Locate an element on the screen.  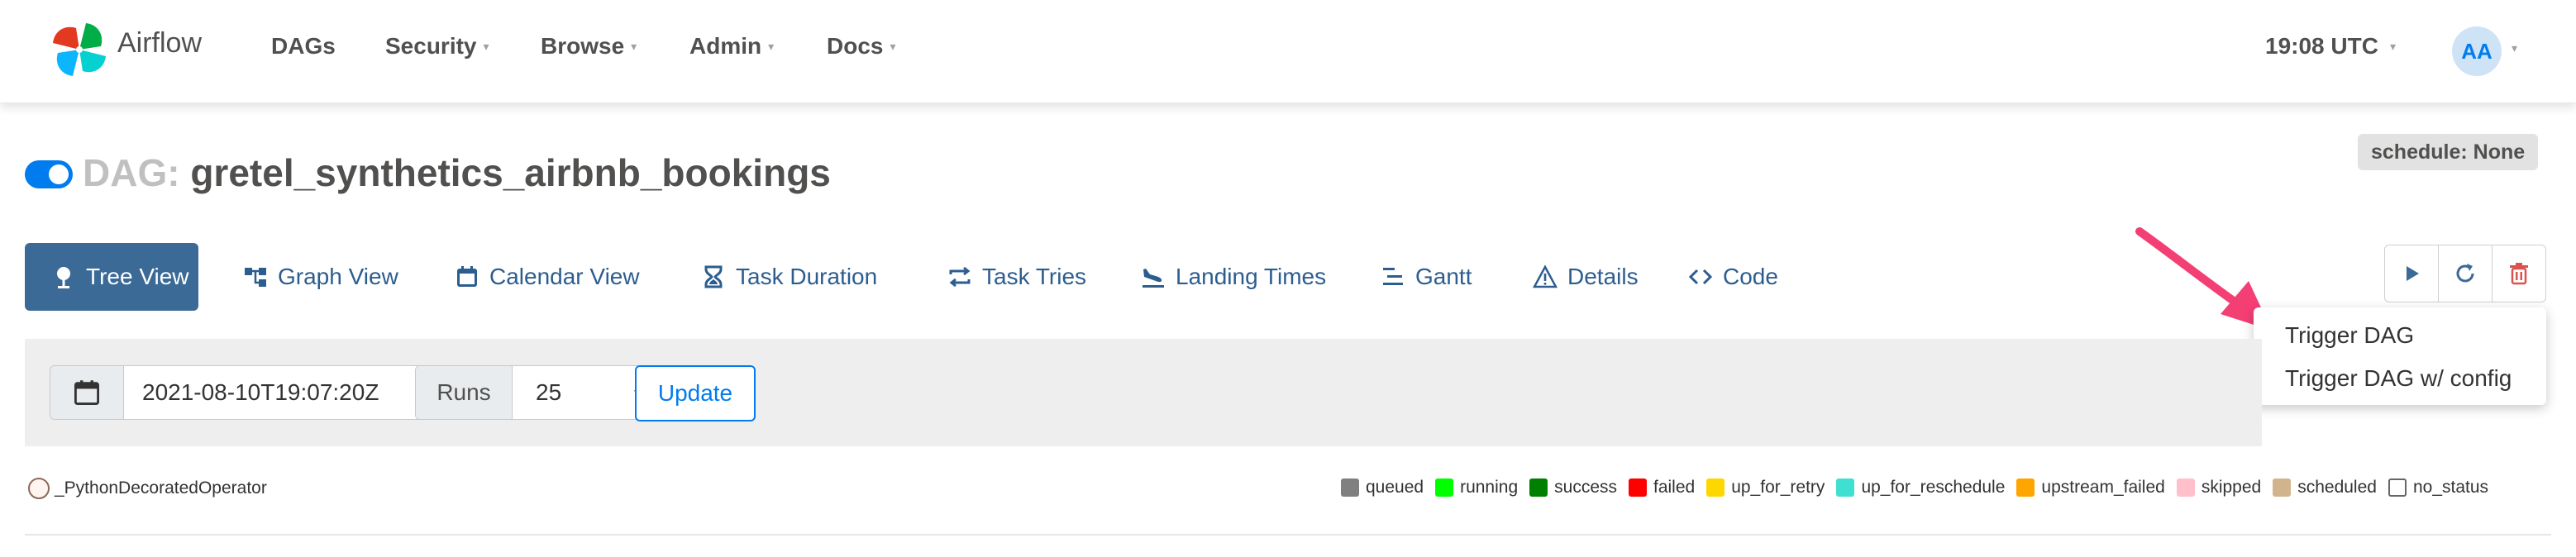
nav-browse-label: Browse is located at coordinates (583, 46).